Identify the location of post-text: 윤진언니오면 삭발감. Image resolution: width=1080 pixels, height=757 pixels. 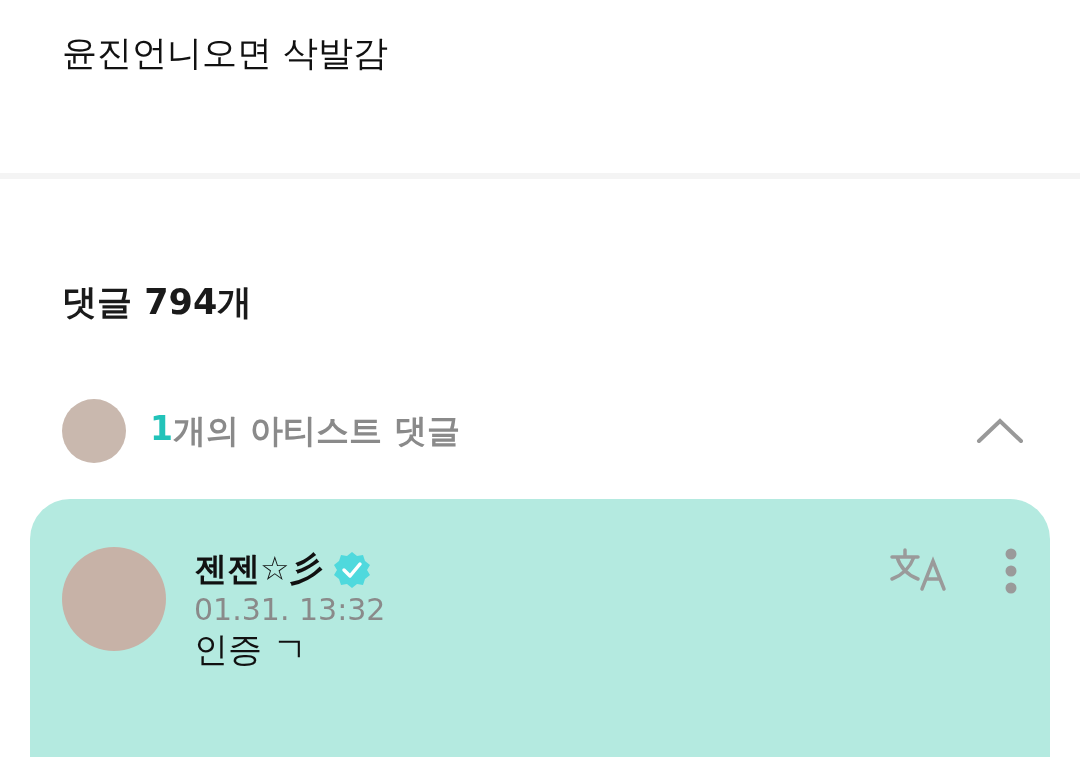
(225, 53).